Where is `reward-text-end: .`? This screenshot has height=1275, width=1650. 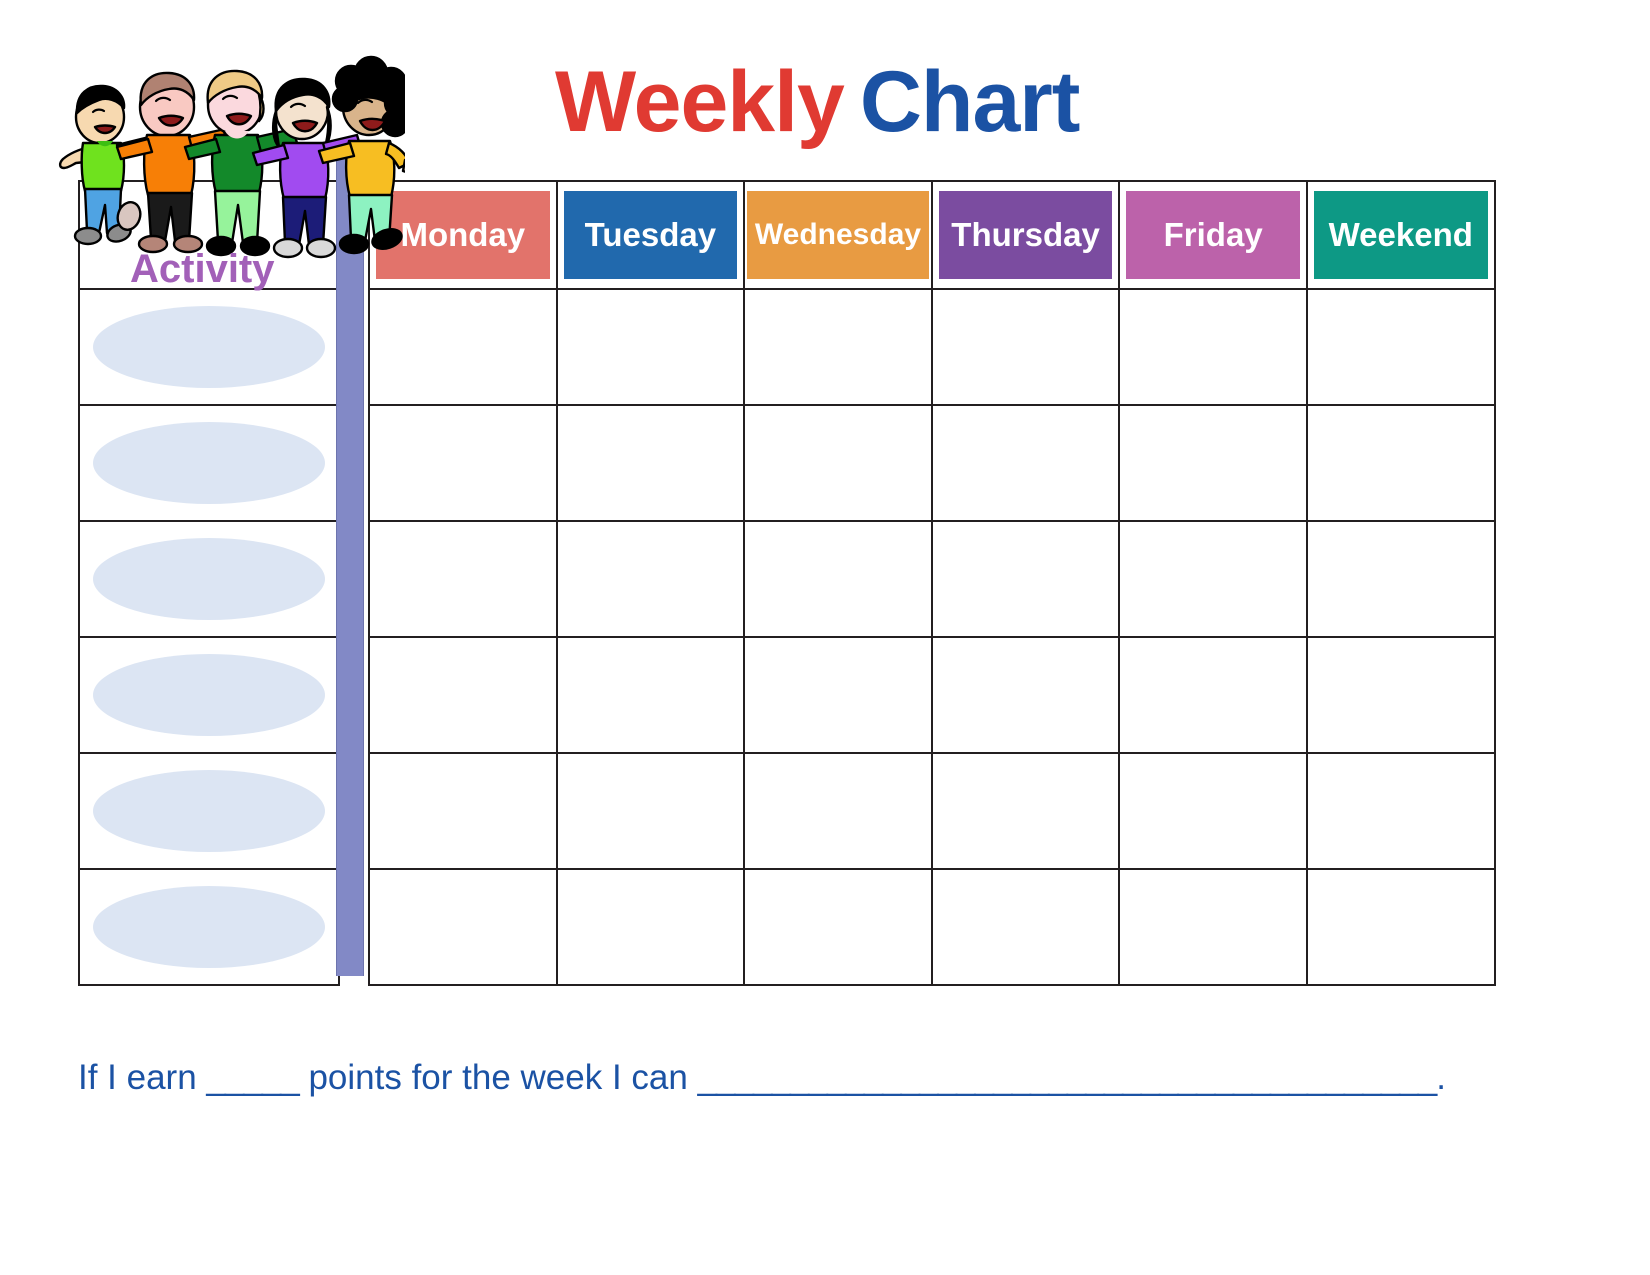 reward-text-end: . is located at coordinates (1441, 1077).